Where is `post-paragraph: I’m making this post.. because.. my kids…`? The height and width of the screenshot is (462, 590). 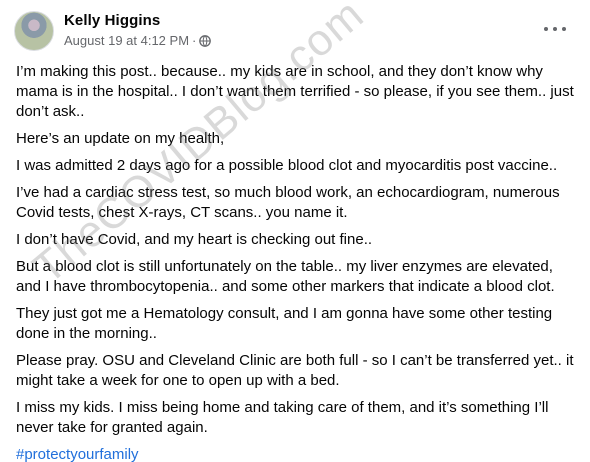
post-paragraph: I’m making this post.. because.. my kids… is located at coordinates (295, 91).